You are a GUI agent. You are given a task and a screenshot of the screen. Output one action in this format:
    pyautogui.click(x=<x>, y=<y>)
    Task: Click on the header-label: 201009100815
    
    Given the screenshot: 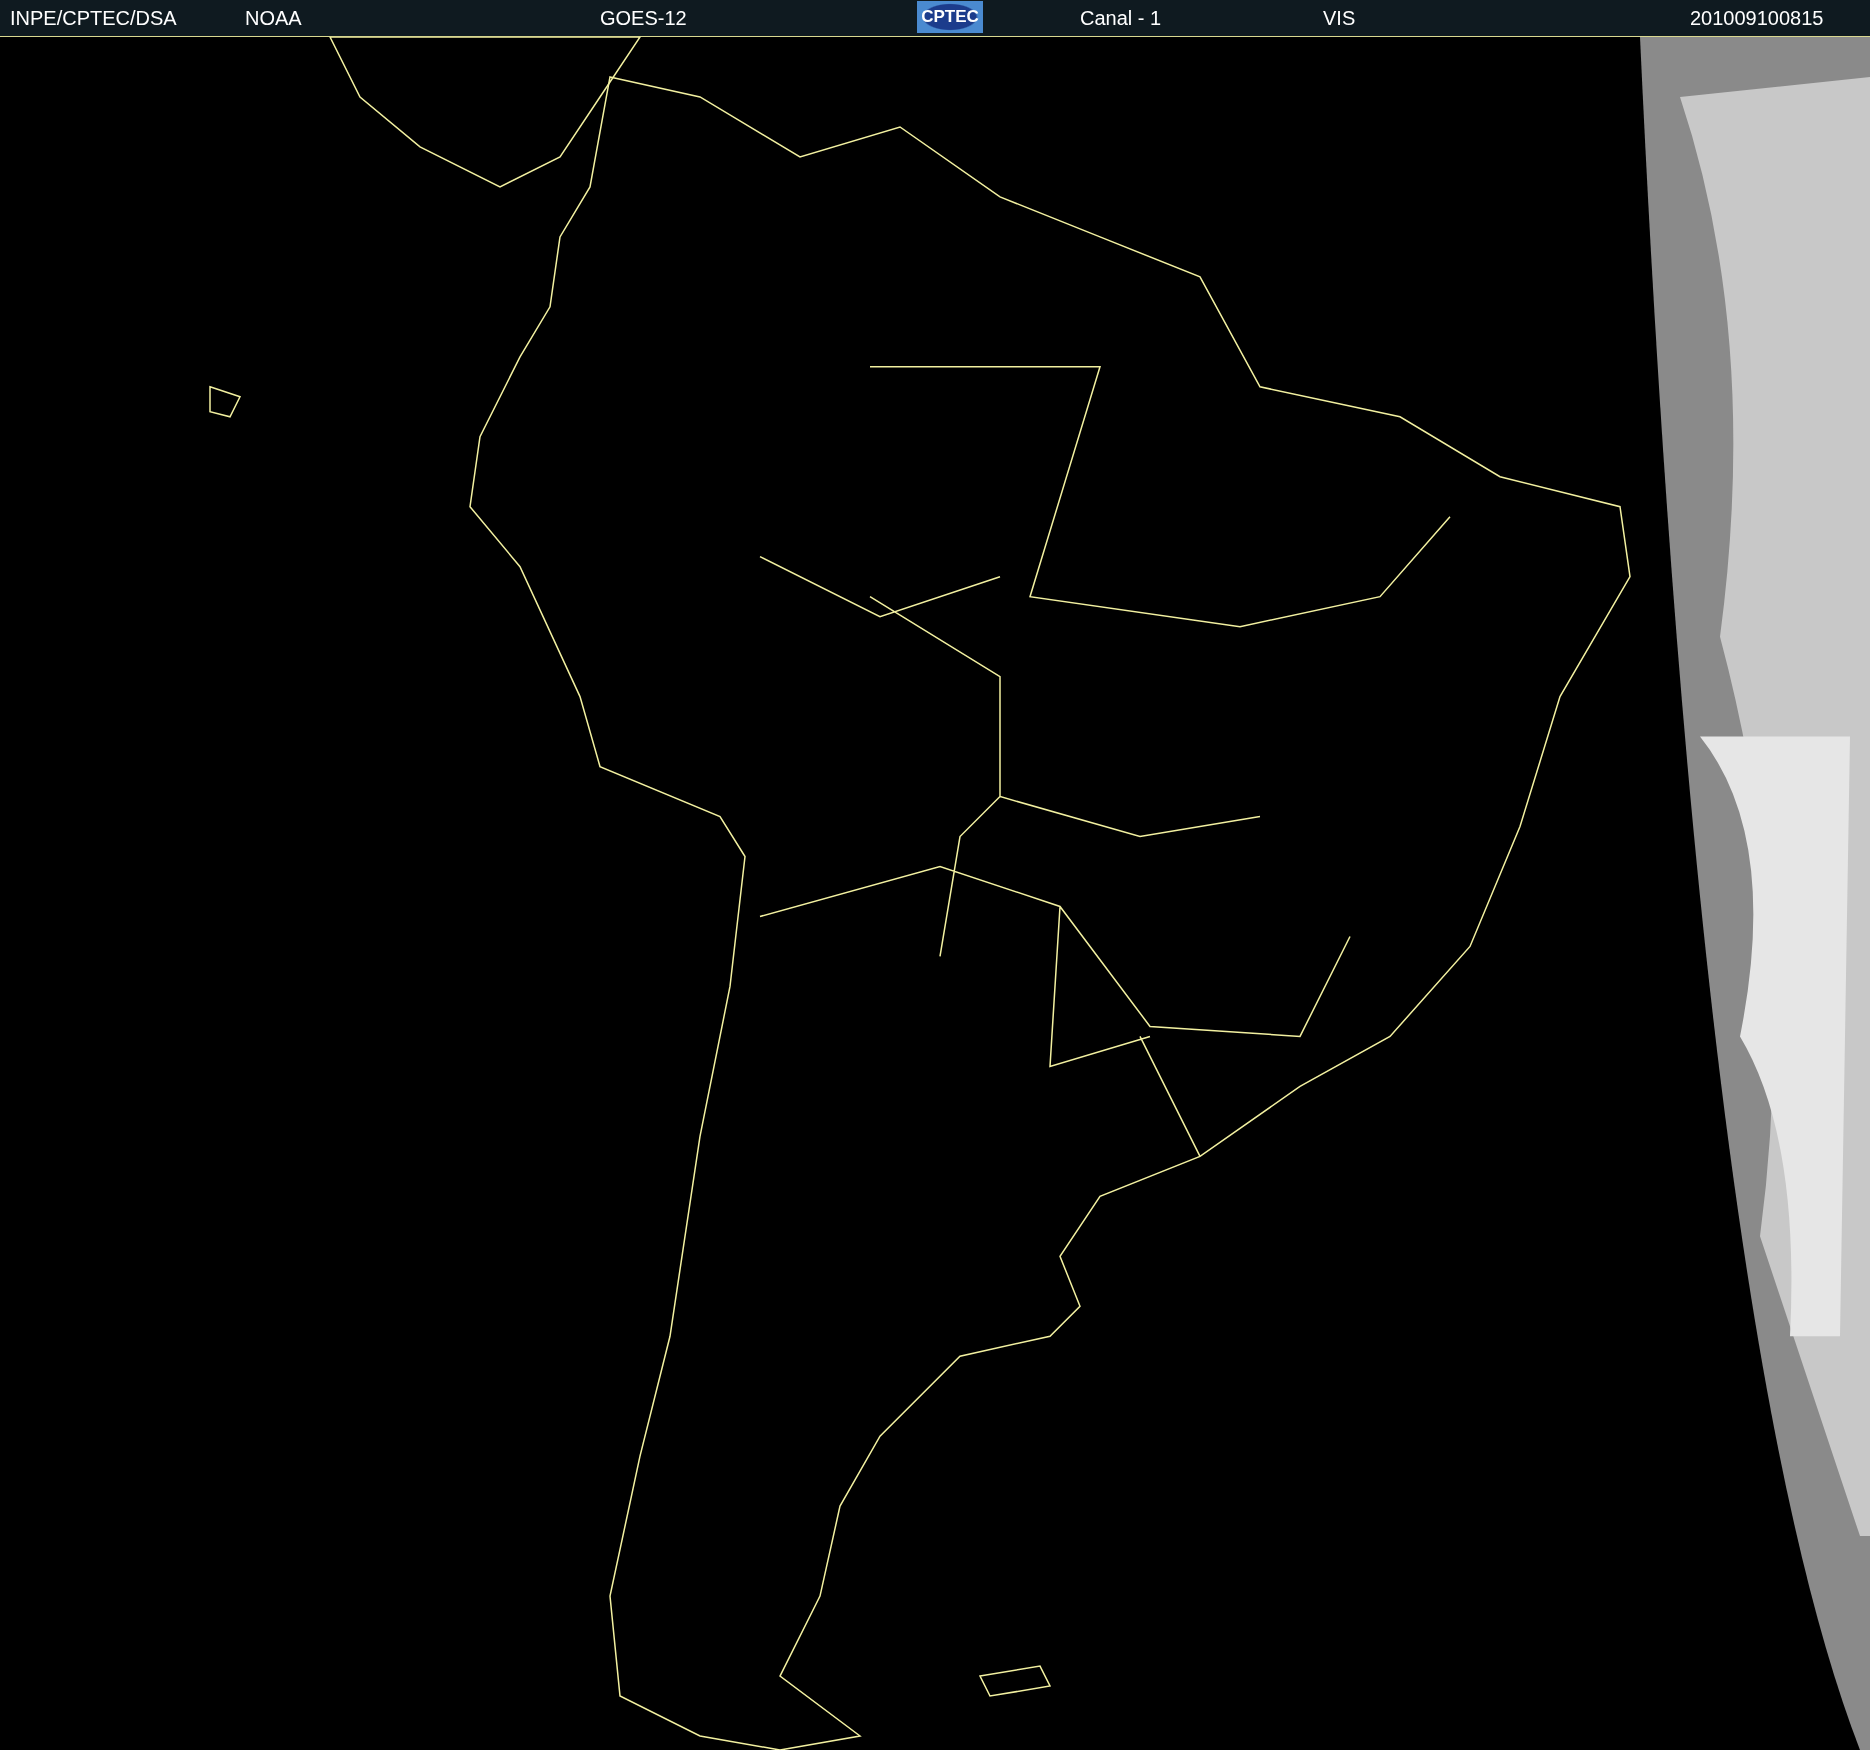 What is the action you would take?
    pyautogui.click(x=1757, y=18)
    